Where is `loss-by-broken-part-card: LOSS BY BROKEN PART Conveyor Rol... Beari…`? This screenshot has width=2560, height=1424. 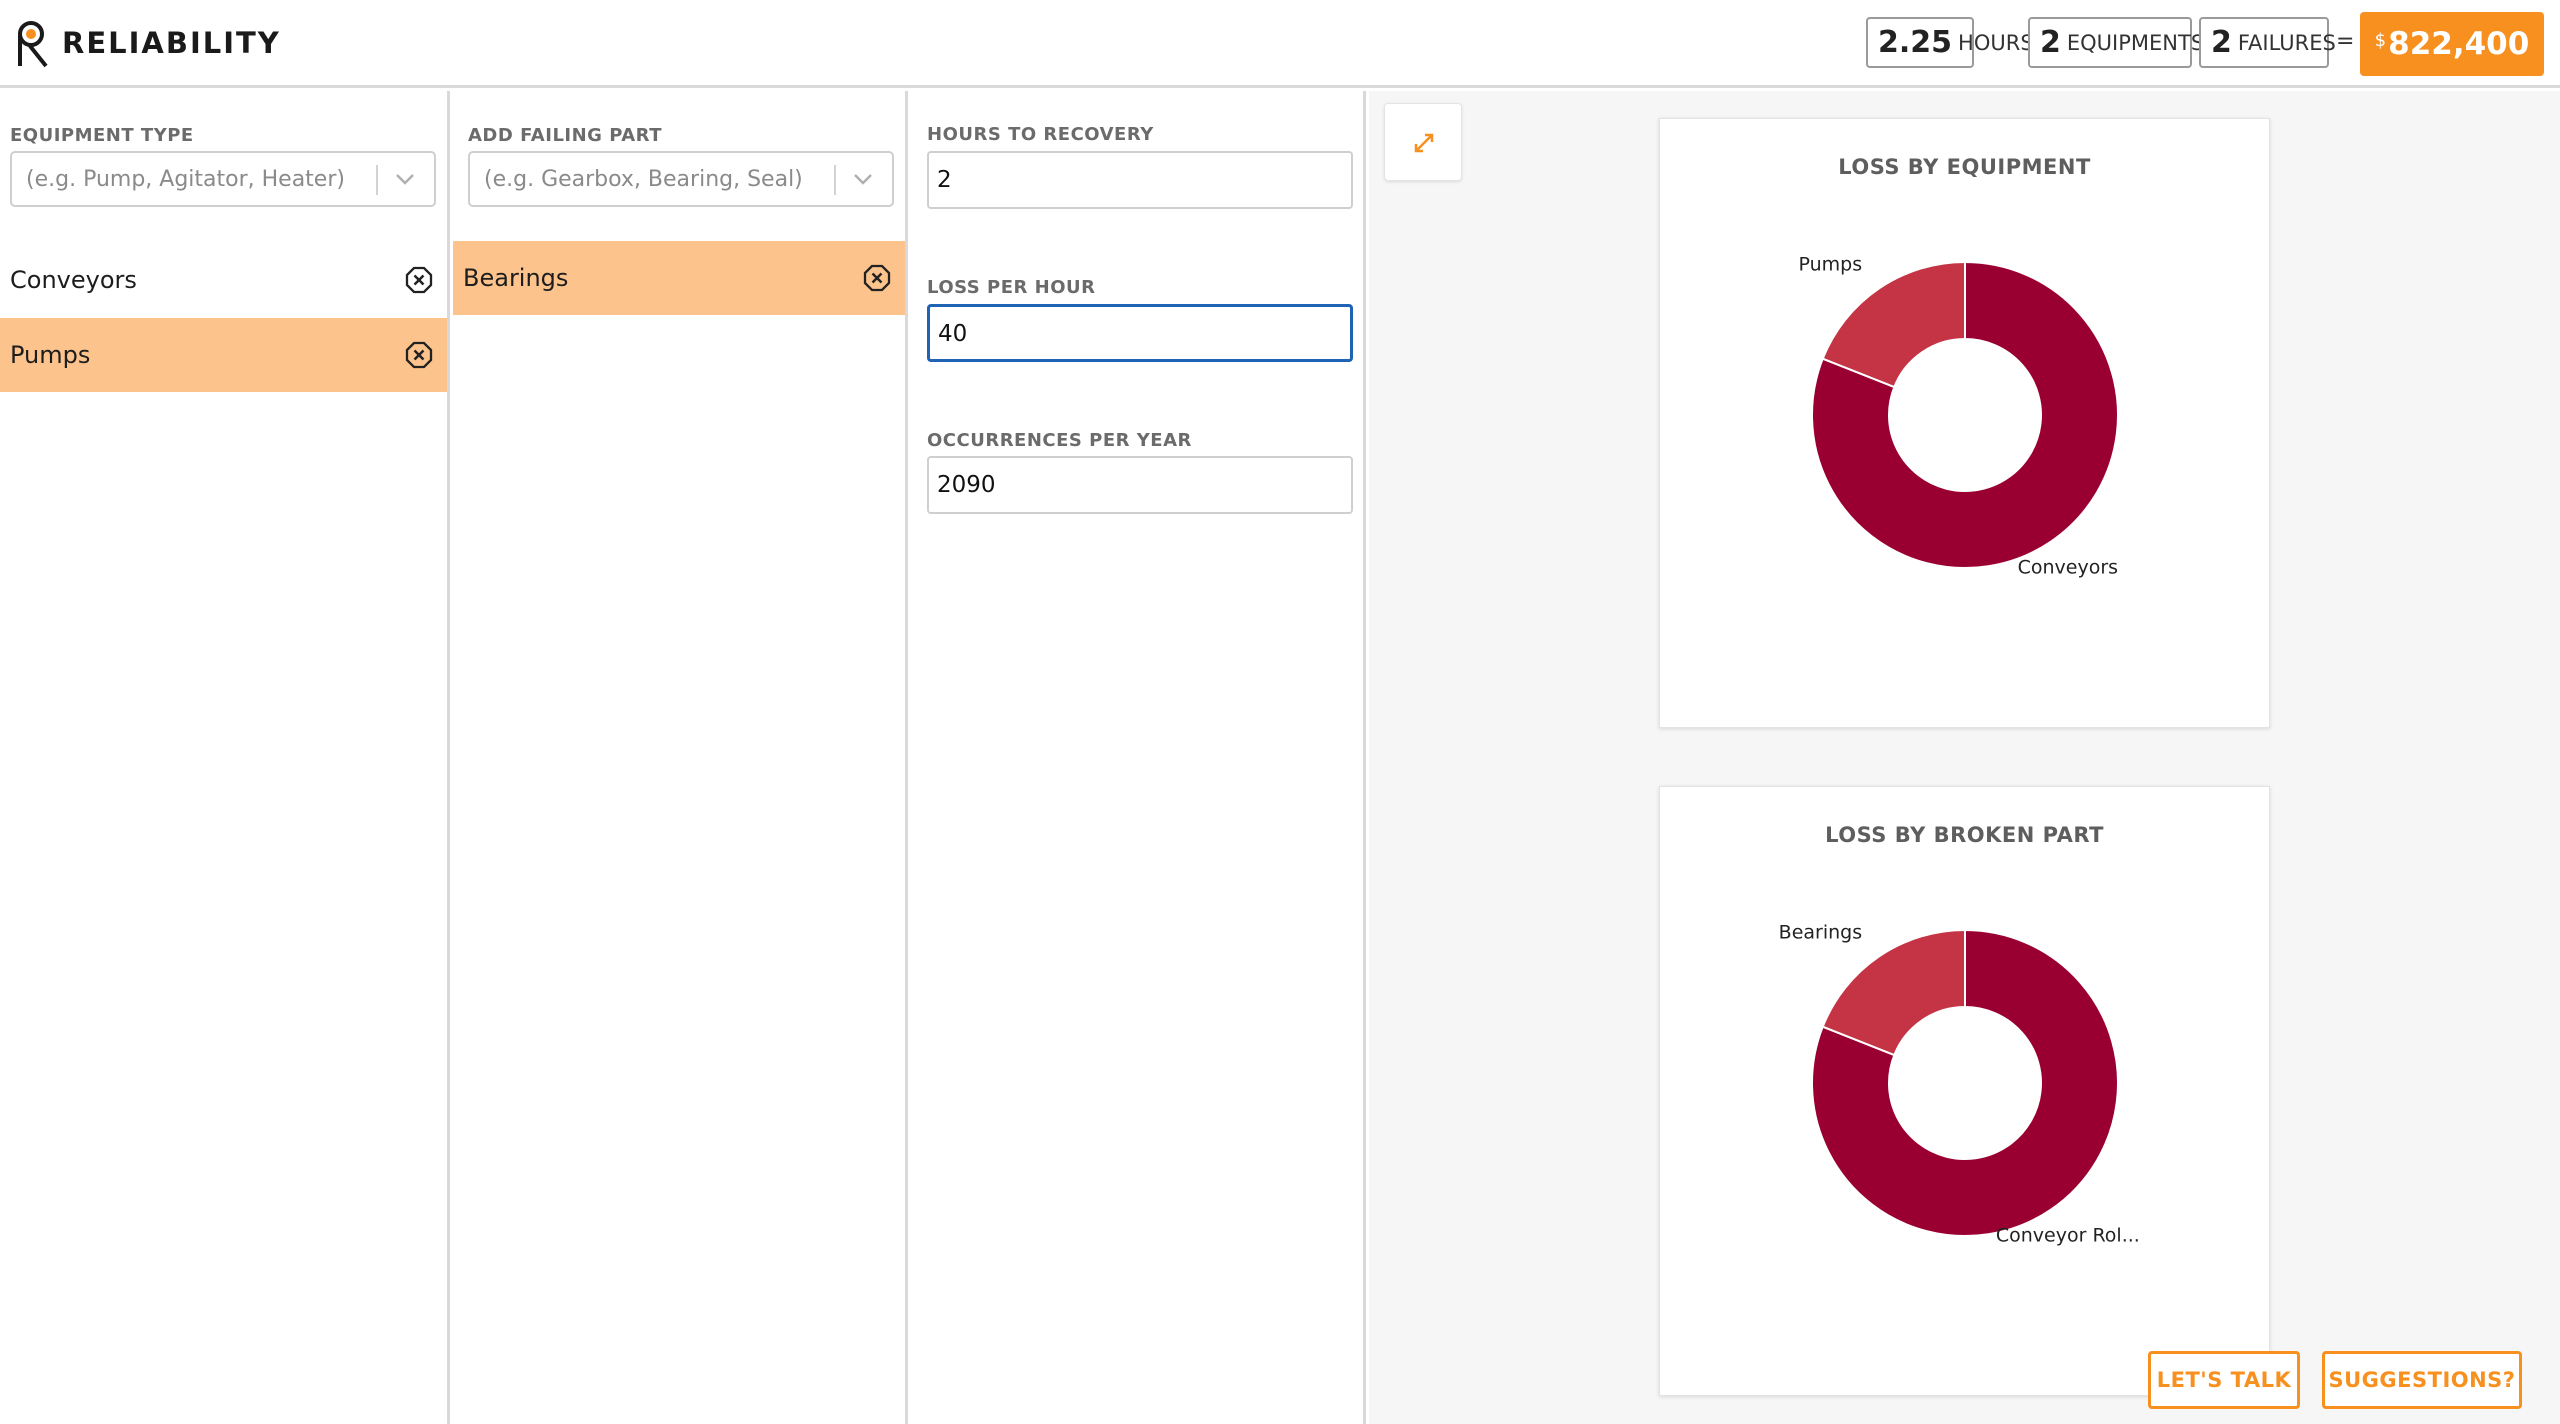 loss-by-broken-part-card: LOSS BY BROKEN PART Conveyor Rol... Beari… is located at coordinates (1964, 1091).